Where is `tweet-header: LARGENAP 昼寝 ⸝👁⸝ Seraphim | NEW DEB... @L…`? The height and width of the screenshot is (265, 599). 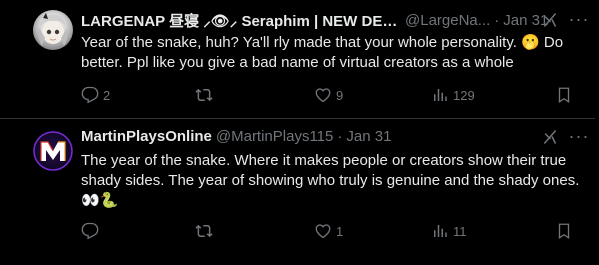 tweet-header: LARGENAP 昼寝 ⸝👁⸝ Seraphim | NEW DEB... @L… is located at coordinates (332, 20).